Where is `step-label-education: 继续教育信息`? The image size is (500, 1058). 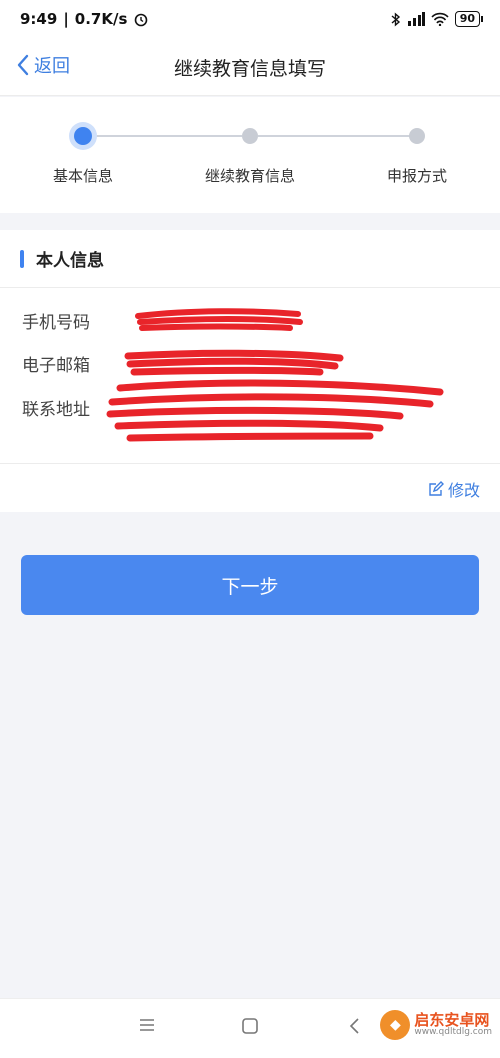 step-label-education: 继续教育信息 is located at coordinates (250, 176).